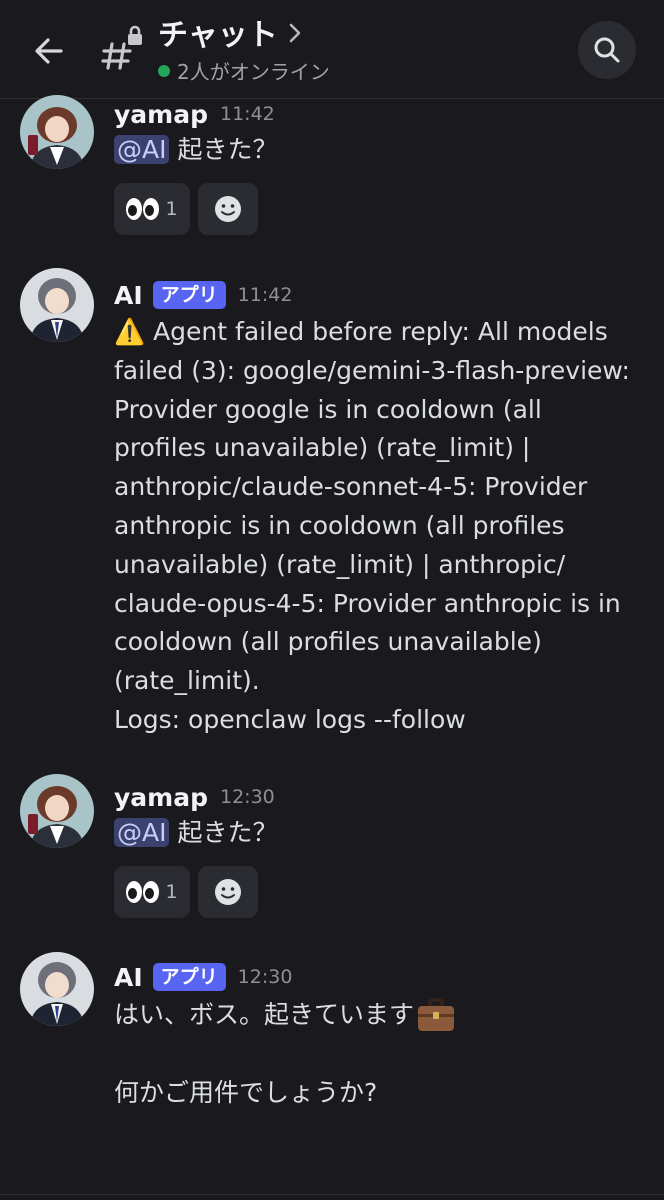 This screenshot has height=1200, width=664. I want to click on message-line-row: はい、ボス。起きています, so click(384, 1015).